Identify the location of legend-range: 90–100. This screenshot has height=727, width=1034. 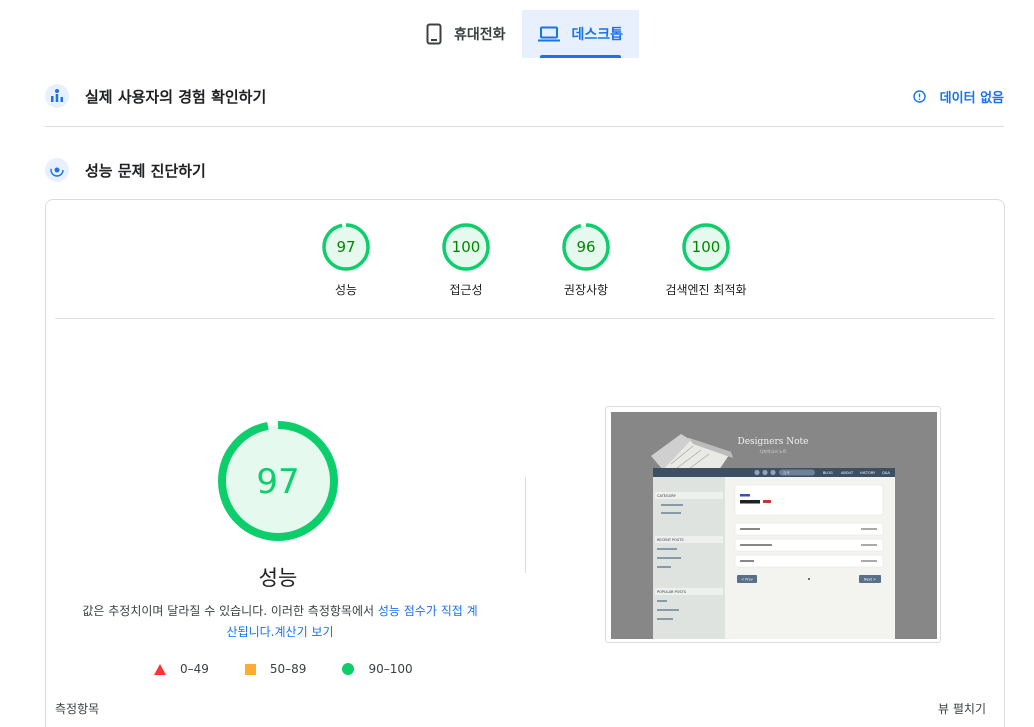
(390, 669).